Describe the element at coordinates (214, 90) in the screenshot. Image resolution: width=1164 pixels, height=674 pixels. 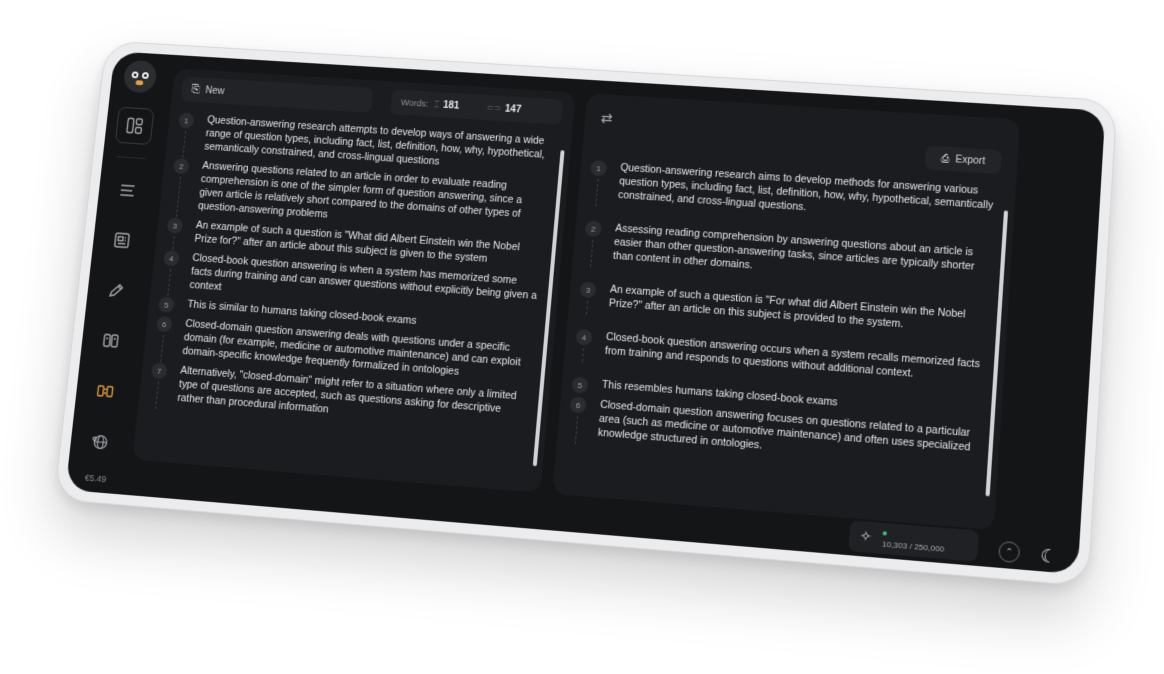
I see `new-button-label: New` at that location.